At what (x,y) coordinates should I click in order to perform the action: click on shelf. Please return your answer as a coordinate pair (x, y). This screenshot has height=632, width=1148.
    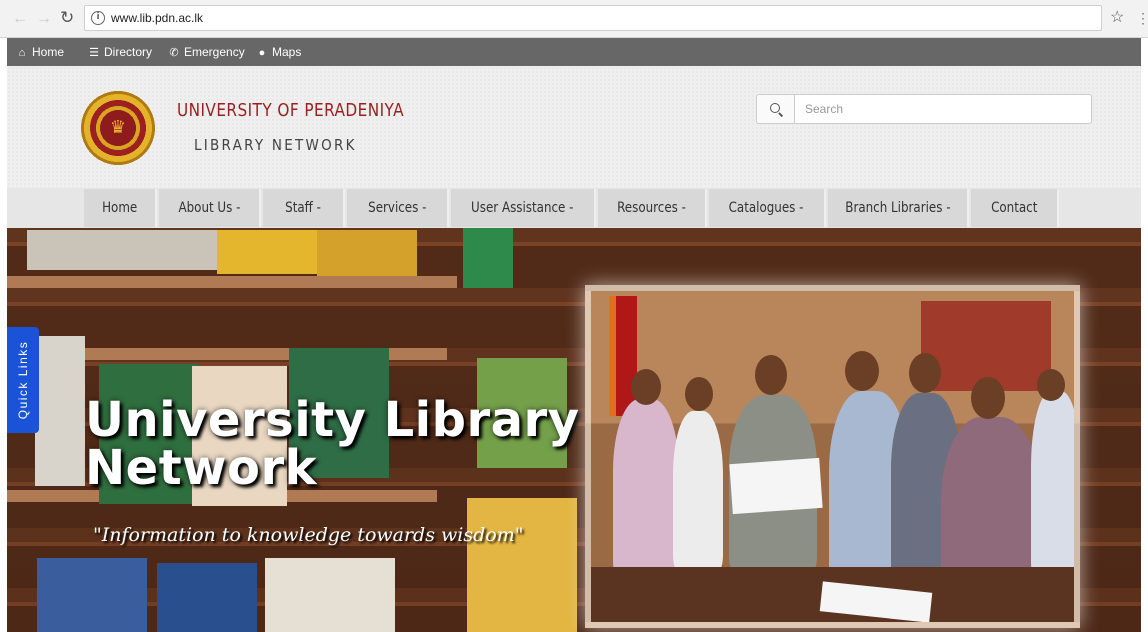
    Looking at the image, I should click on (232, 282).